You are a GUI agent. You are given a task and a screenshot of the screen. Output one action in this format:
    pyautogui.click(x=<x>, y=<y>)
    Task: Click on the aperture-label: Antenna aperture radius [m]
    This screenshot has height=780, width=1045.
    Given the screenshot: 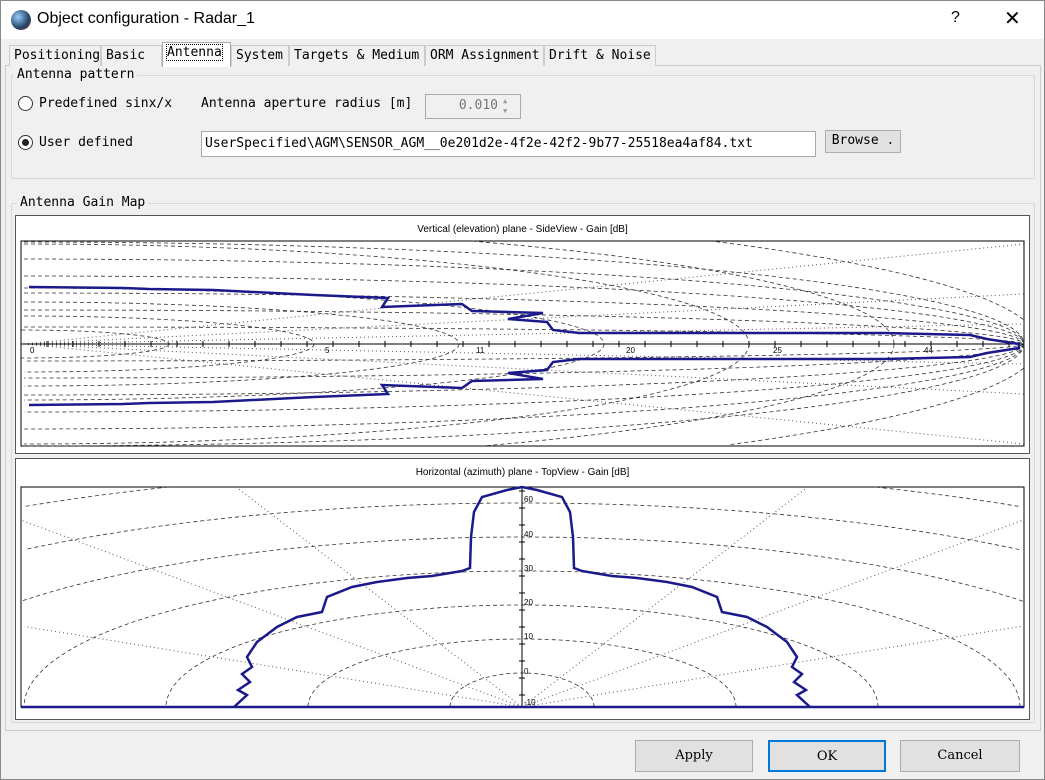 What is the action you would take?
    pyautogui.click(x=307, y=103)
    